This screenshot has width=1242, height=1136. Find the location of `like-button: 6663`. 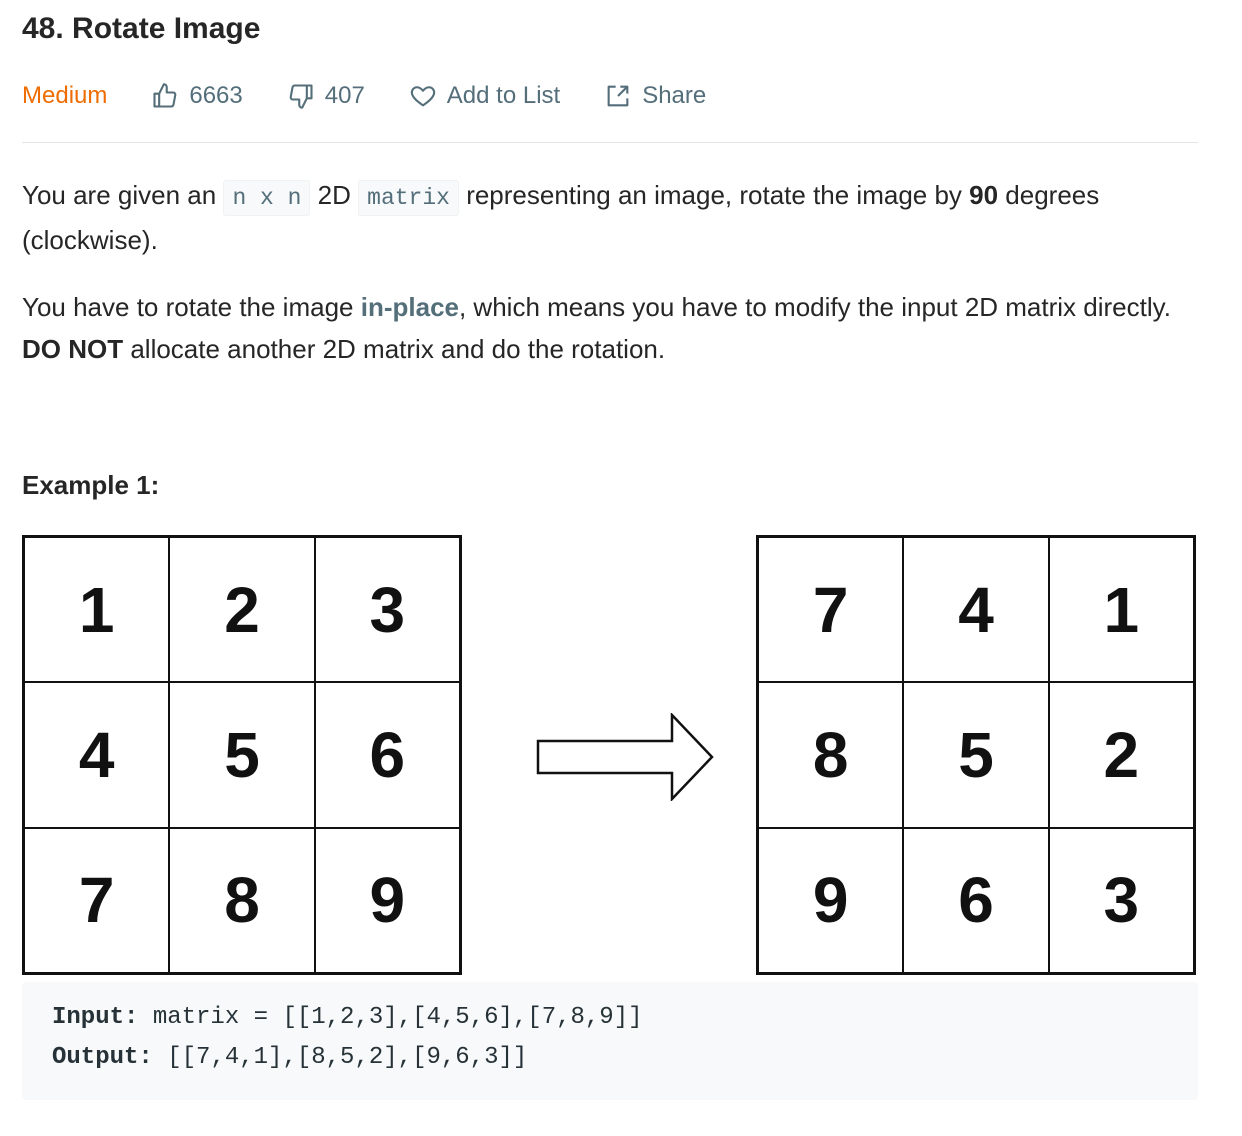

like-button: 6663 is located at coordinates (197, 96).